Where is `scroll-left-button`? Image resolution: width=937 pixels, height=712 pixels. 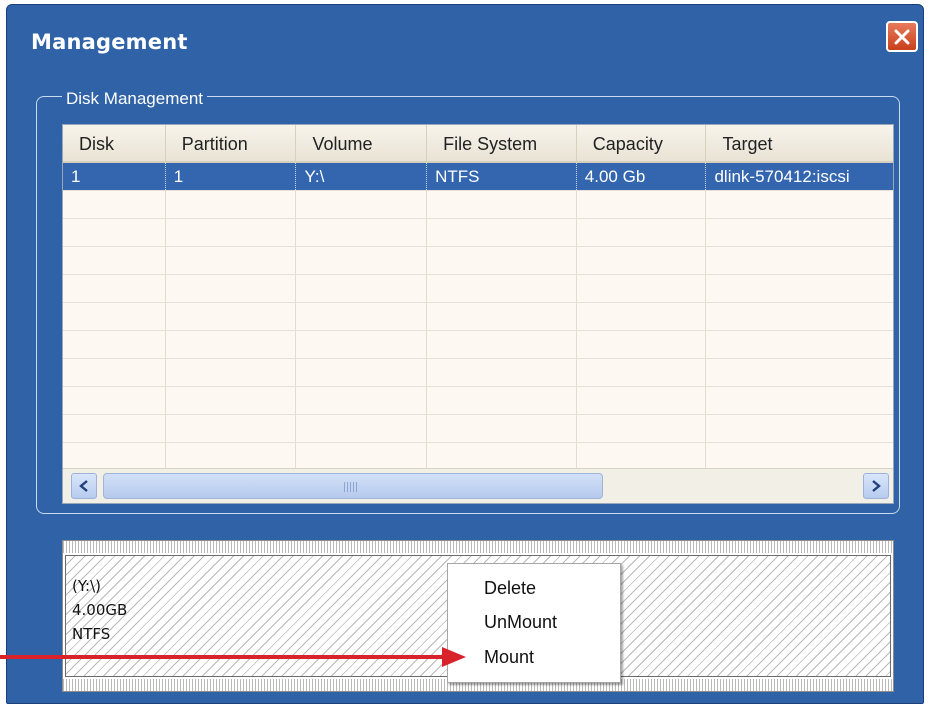
scroll-left-button is located at coordinates (84, 486).